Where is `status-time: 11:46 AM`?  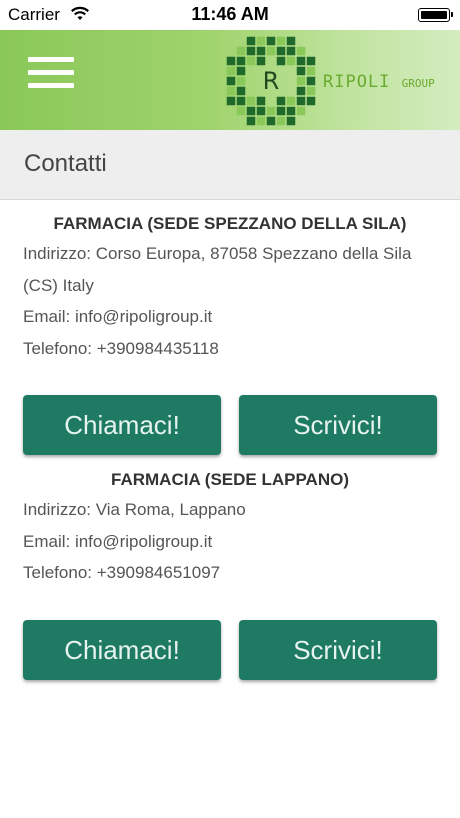 status-time: 11:46 AM is located at coordinates (230, 14).